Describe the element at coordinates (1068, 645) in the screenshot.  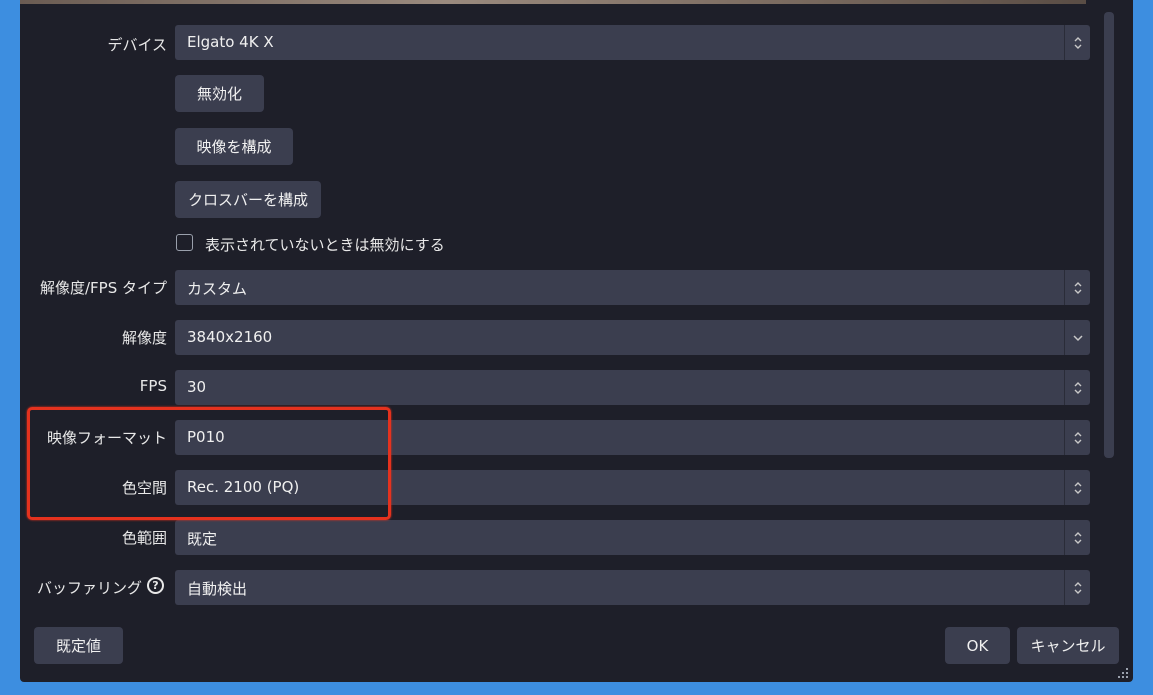
I see `cancel-button: キャンセル` at that location.